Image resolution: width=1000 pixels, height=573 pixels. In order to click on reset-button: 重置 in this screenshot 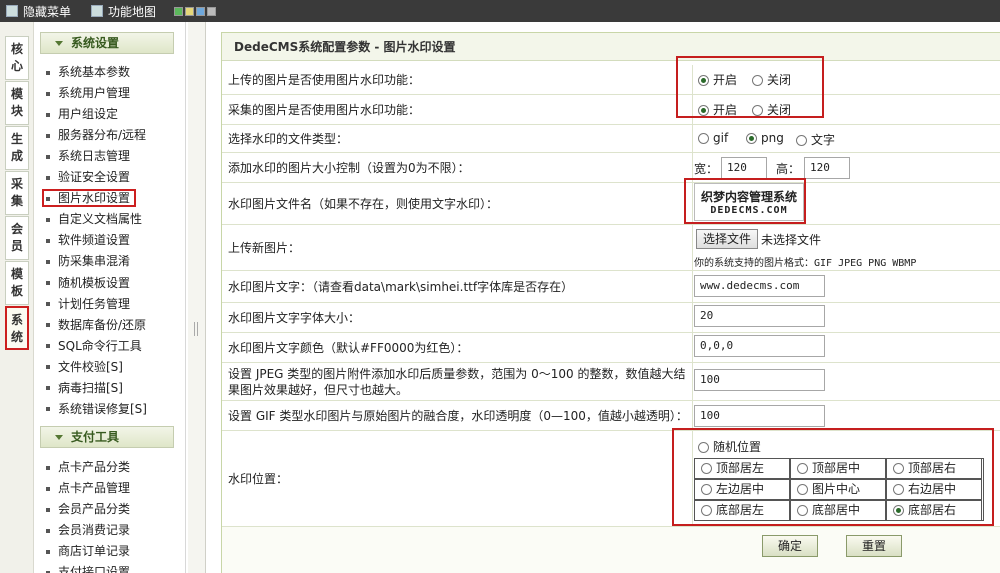, I will do `click(874, 546)`.